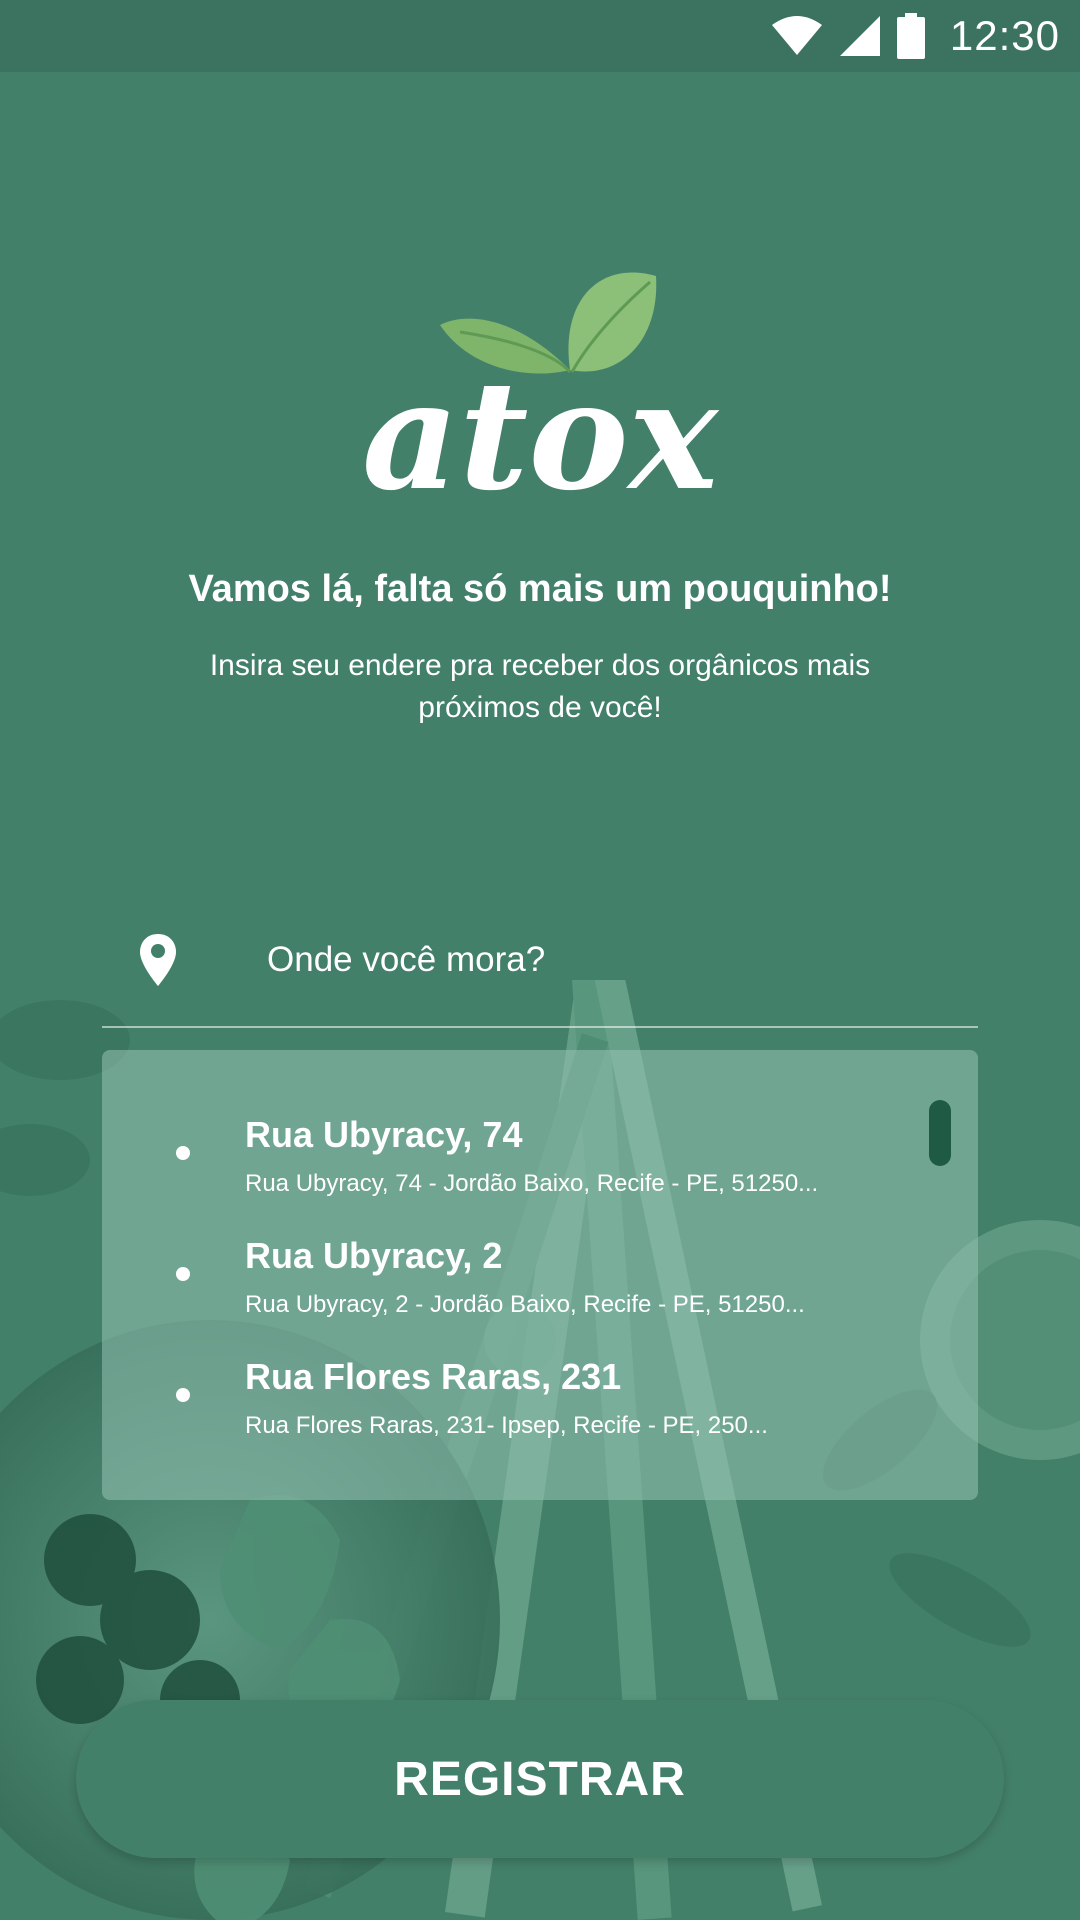 The width and height of the screenshot is (1080, 1920). Describe the element at coordinates (158, 960) in the screenshot. I see `location-pin-icon` at that location.